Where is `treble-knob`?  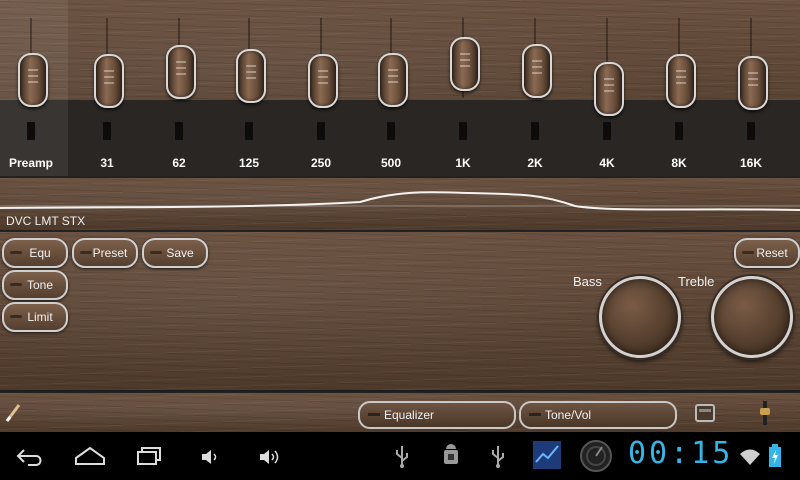 treble-knob is located at coordinates (752, 317).